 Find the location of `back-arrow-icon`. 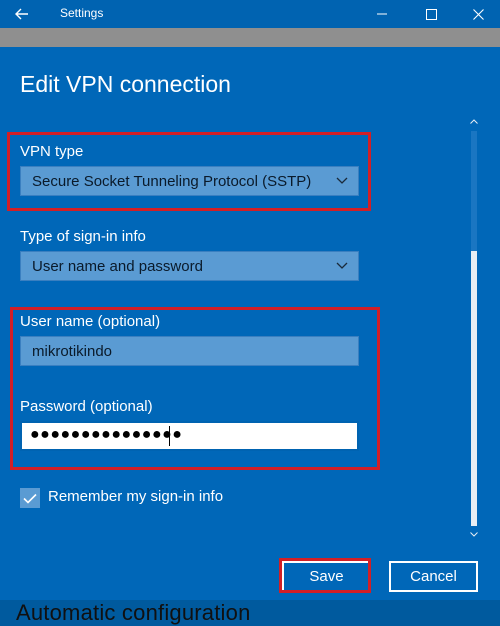

back-arrow-icon is located at coordinates (21, 14).